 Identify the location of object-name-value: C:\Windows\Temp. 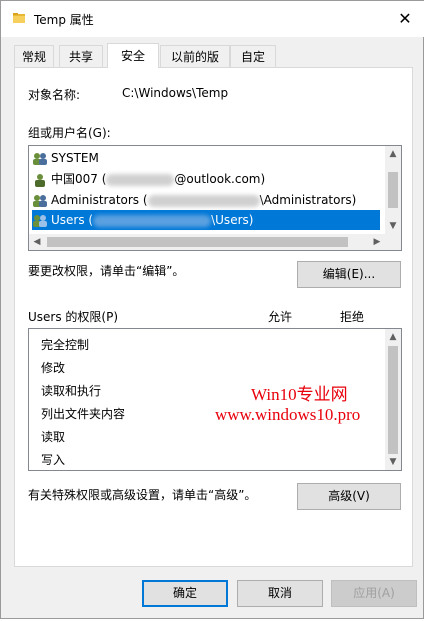
(175, 93).